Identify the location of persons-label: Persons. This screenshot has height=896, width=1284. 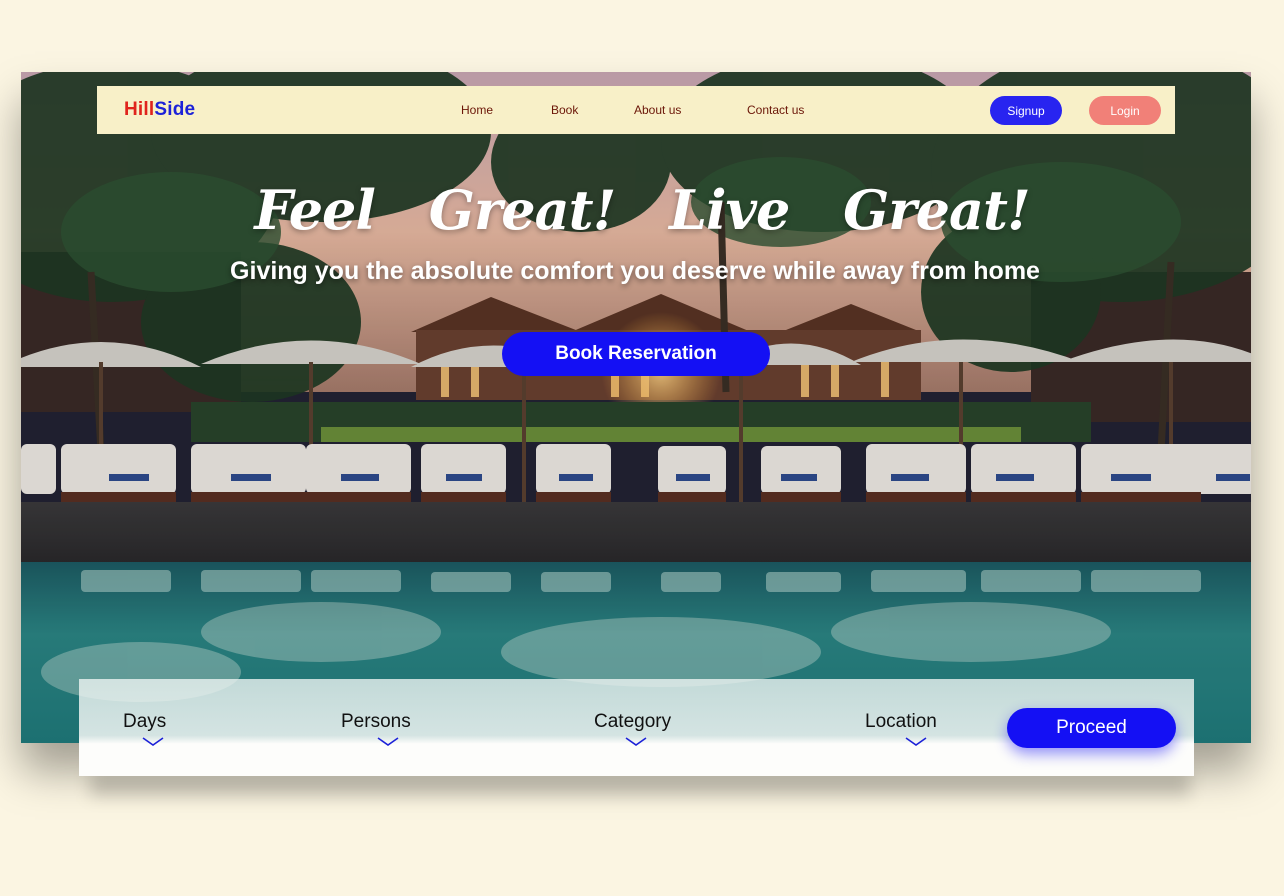
(376, 721).